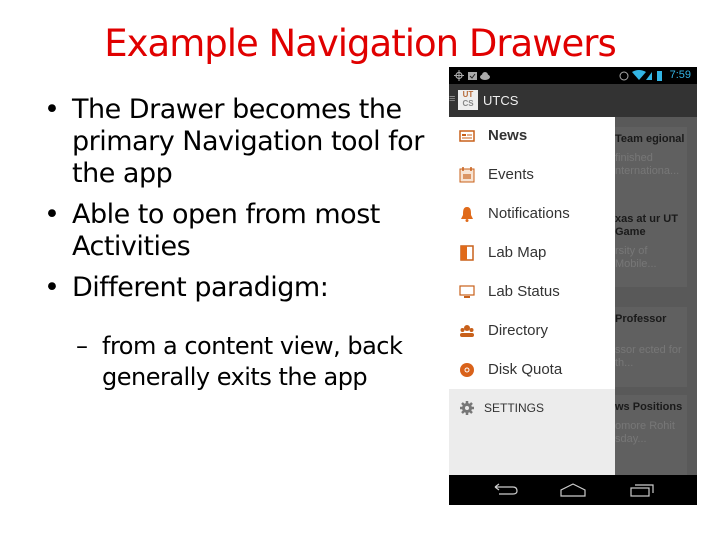  I want to click on logo-line-2: CS, so click(468, 103).